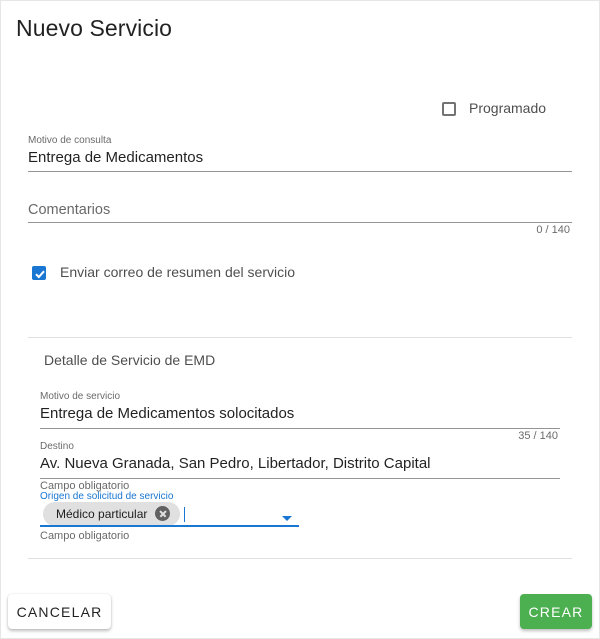 This screenshot has width=600, height=639. I want to click on motivo-servicio-counter: 35 / 140, so click(538, 436).